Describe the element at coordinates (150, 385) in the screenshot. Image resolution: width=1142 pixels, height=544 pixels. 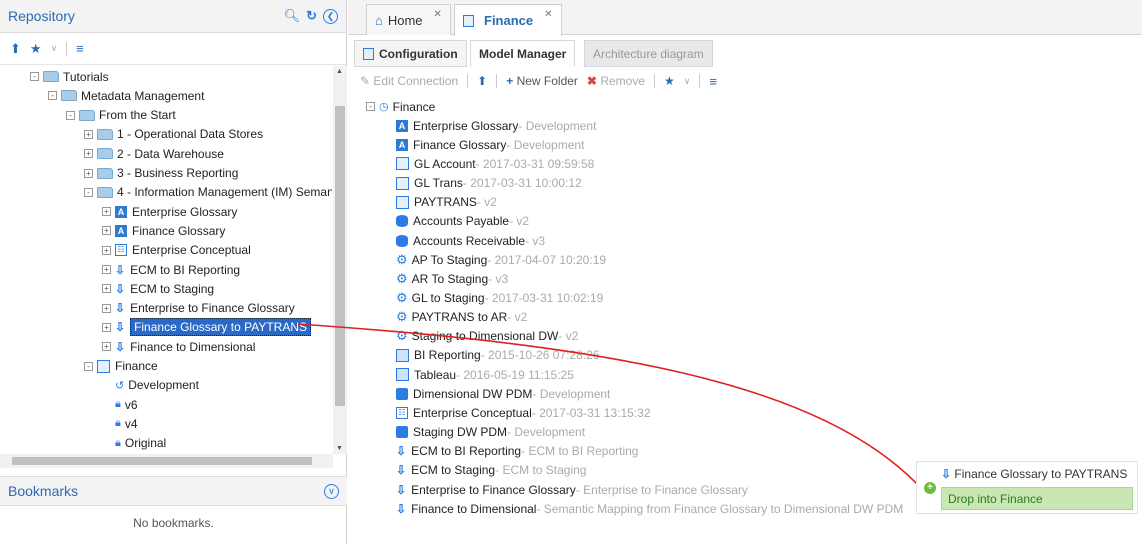
I see `tree-item: ↺ Development` at that location.